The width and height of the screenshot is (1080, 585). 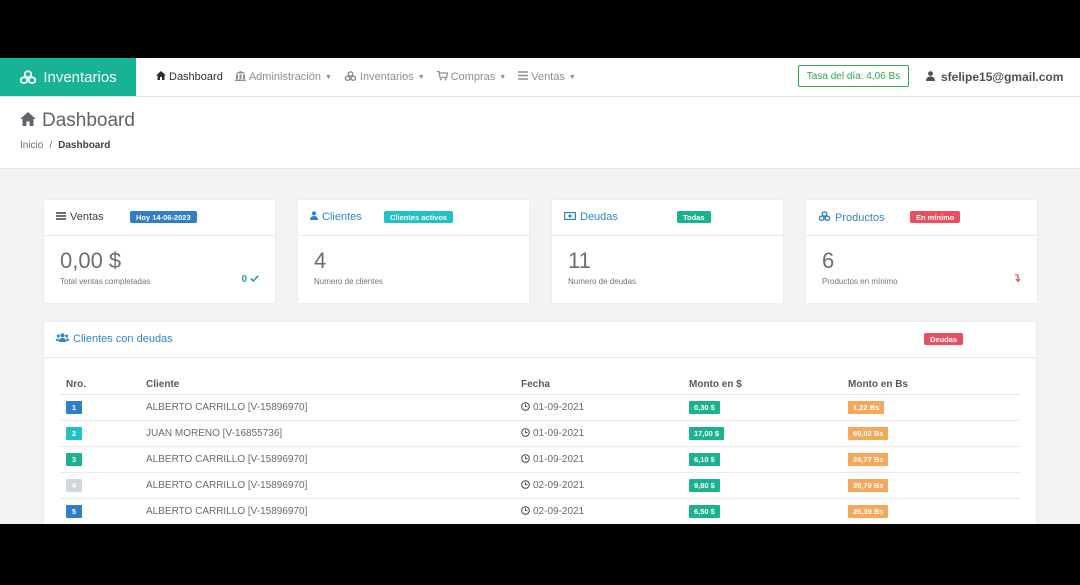 I want to click on cell-nro: 3, so click(x=103, y=459).